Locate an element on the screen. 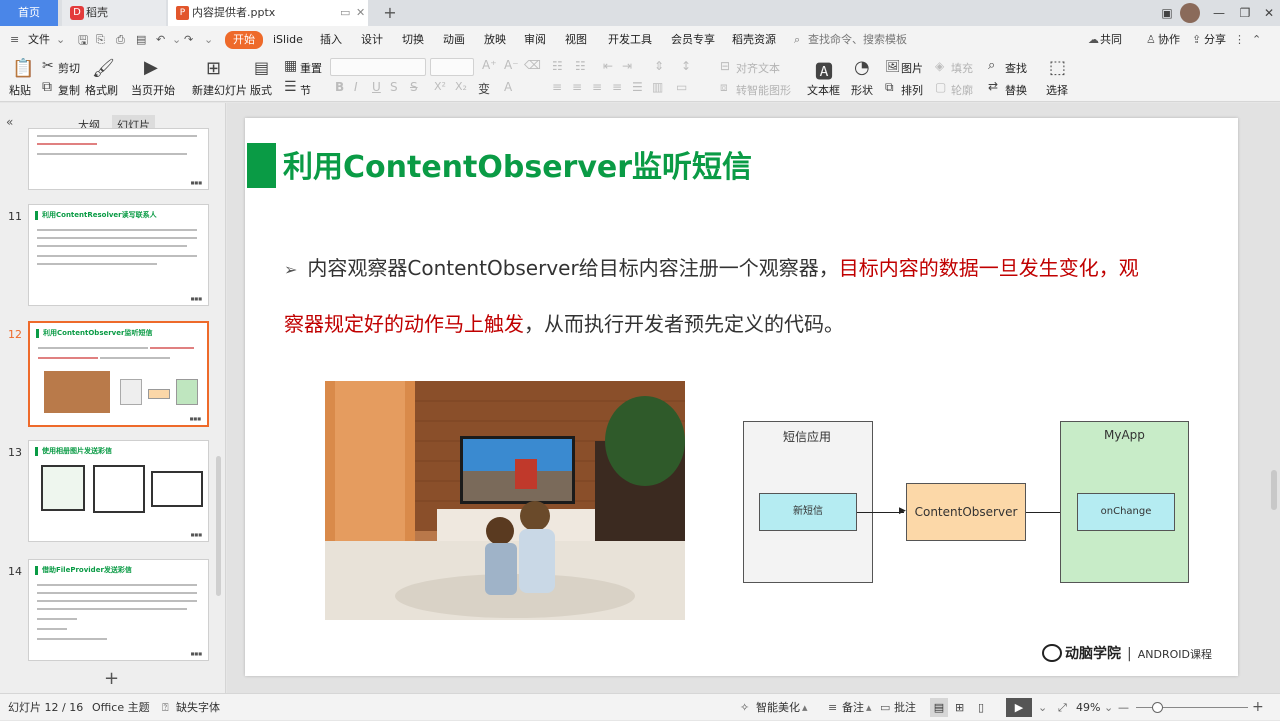 The height and width of the screenshot is (721, 1280). reset-icon: ▦ is located at coordinates (290, 66).